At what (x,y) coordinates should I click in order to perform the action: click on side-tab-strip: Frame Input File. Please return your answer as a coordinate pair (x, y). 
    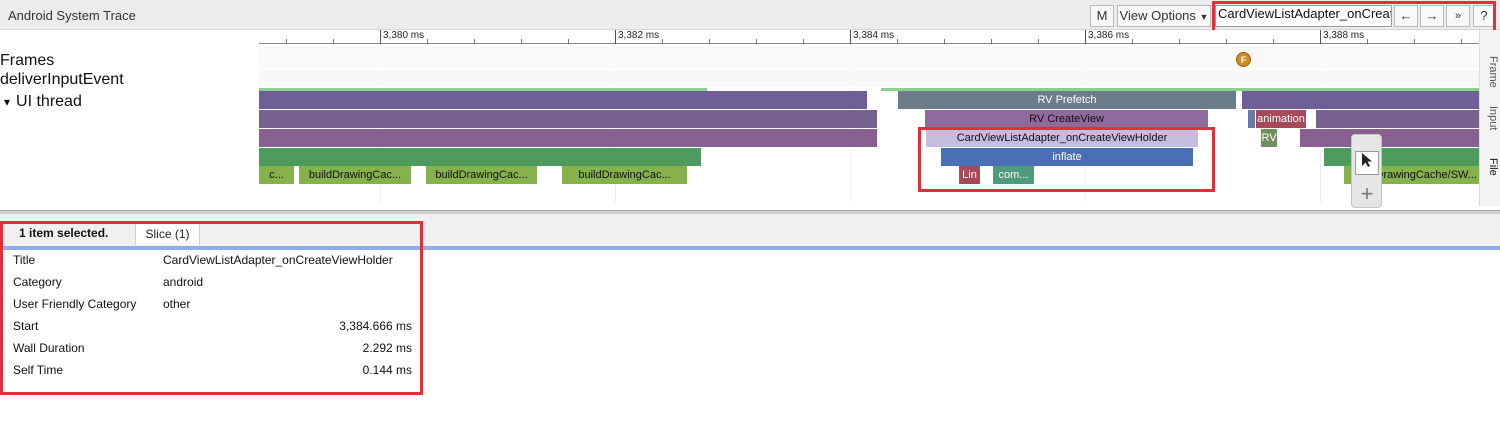
    Looking at the image, I should click on (1489, 118).